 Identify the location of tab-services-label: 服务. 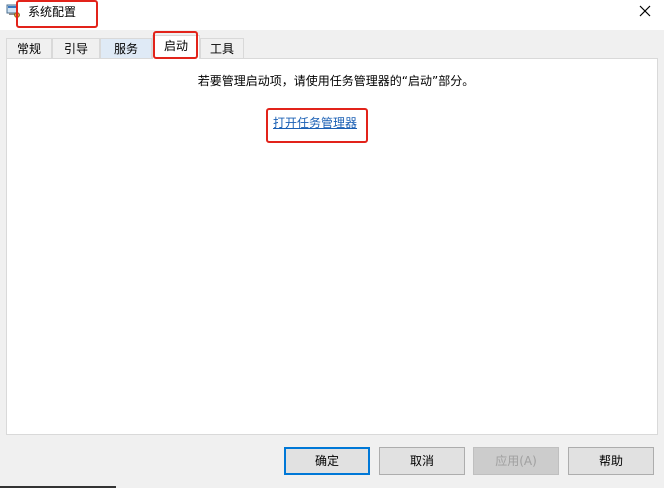
(125, 49).